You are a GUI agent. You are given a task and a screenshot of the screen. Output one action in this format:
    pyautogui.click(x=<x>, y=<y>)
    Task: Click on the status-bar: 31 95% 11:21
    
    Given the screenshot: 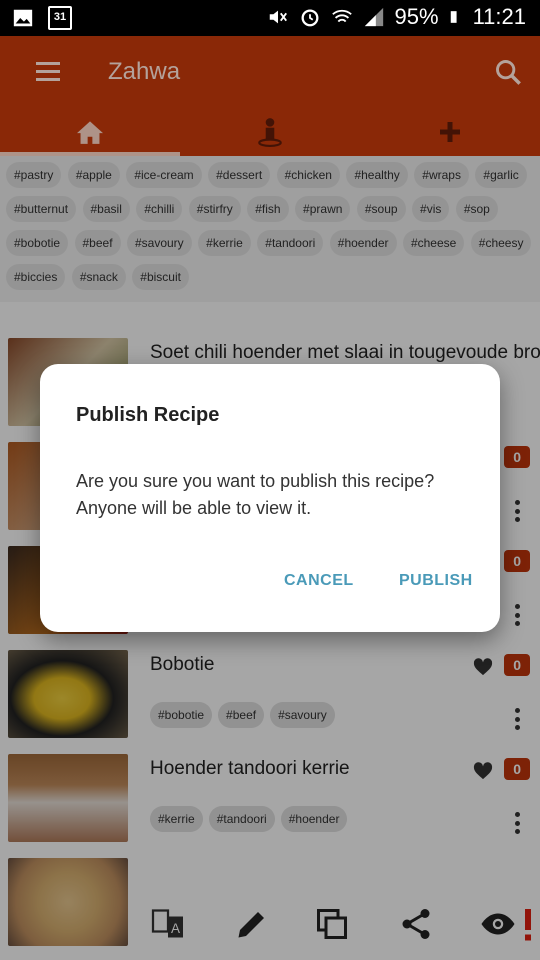 What is the action you would take?
    pyautogui.click(x=270, y=18)
    